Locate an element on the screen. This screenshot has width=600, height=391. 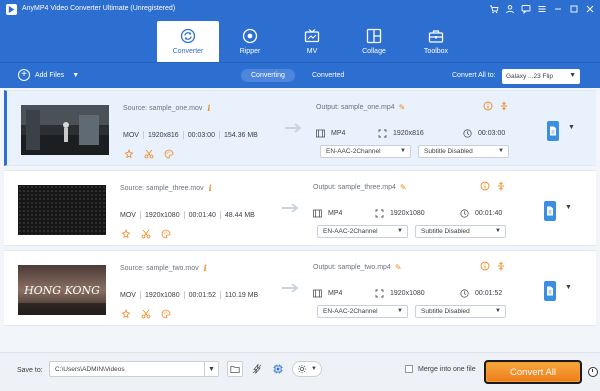
chat-icon is located at coordinates (526, 9).